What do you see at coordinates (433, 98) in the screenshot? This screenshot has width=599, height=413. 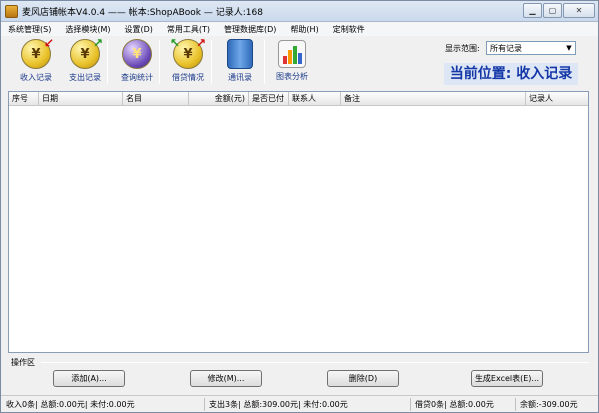 I see `column-header-notes: 备注` at bounding box center [433, 98].